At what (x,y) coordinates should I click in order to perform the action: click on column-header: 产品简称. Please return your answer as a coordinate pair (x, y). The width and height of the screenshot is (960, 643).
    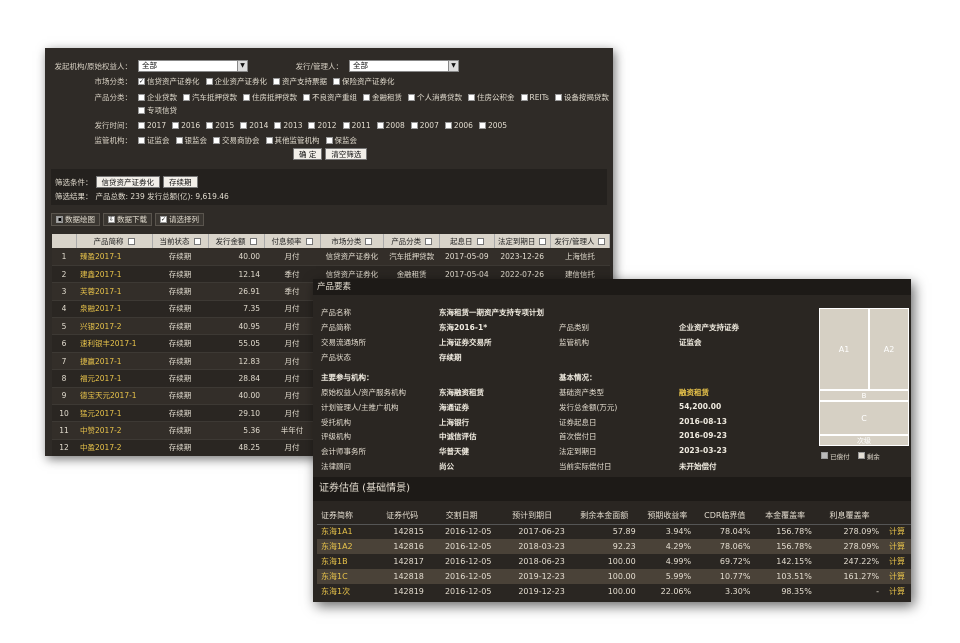
    Looking at the image, I should click on (114, 241).